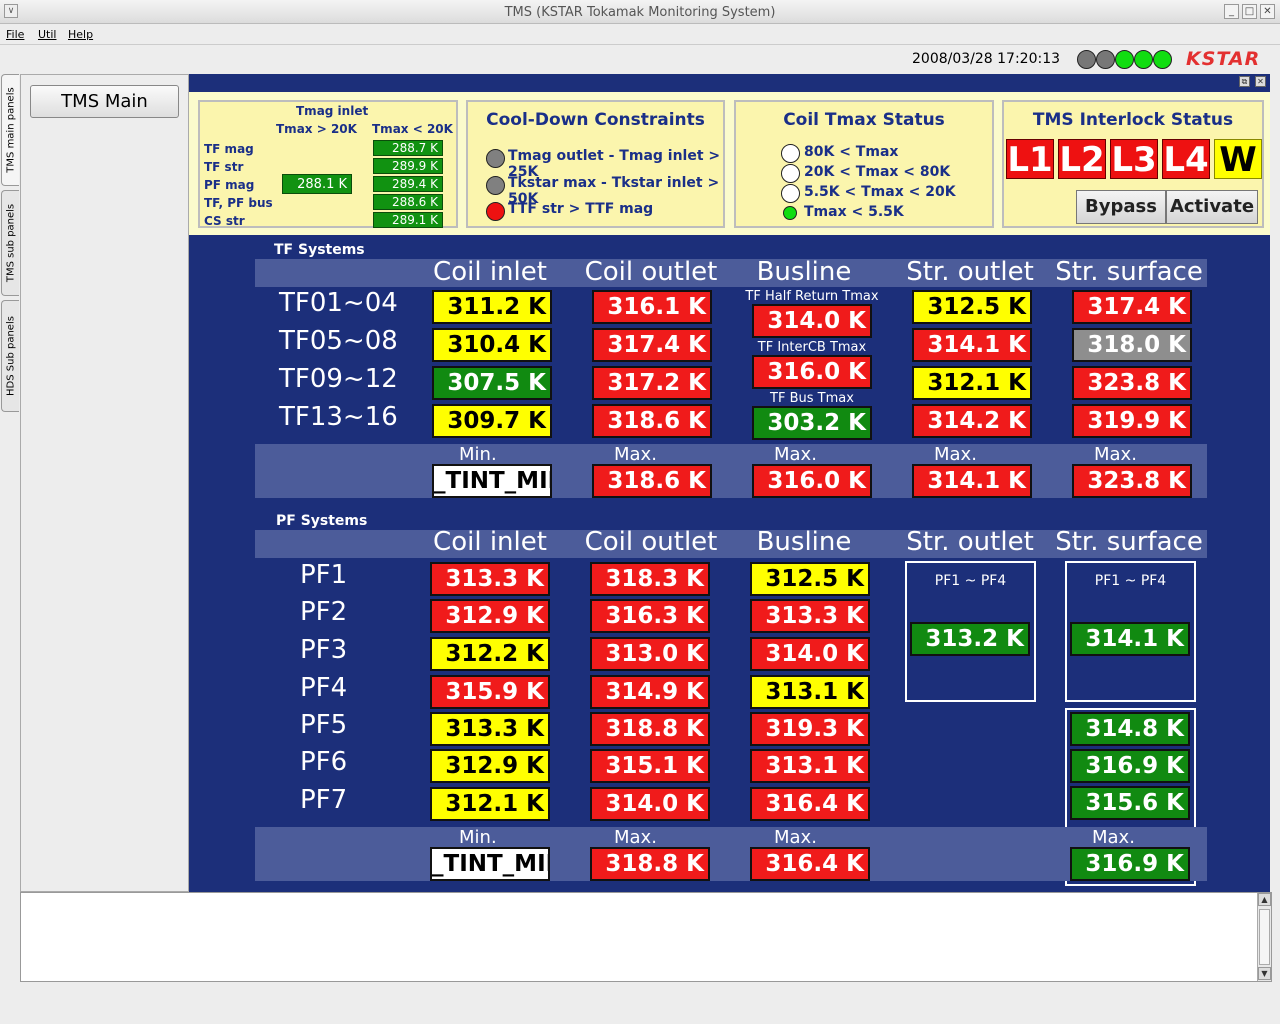  I want to click on tab-tms-main-panels: TMS main panels, so click(10, 130).